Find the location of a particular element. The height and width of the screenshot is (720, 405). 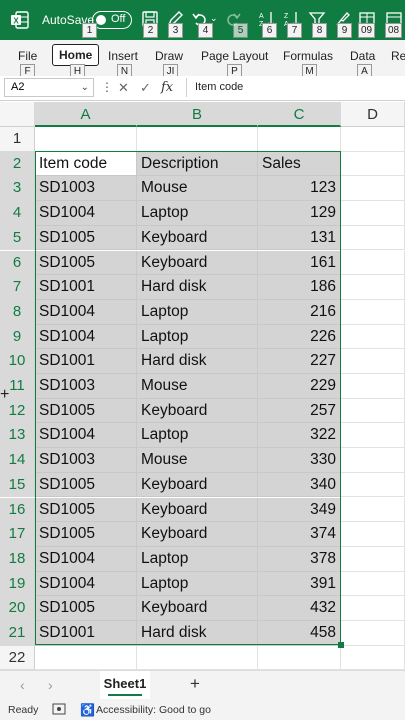

cell-a10: SD1001 is located at coordinates (86, 361).